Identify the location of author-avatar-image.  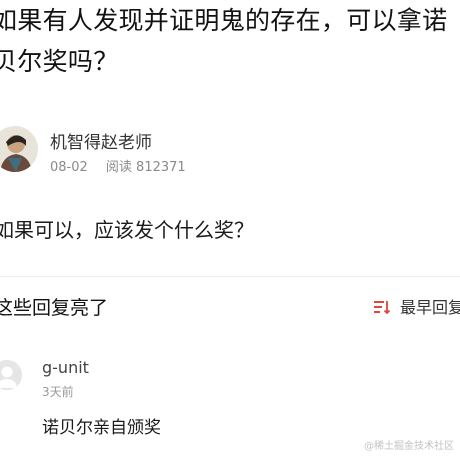
(19, 149).